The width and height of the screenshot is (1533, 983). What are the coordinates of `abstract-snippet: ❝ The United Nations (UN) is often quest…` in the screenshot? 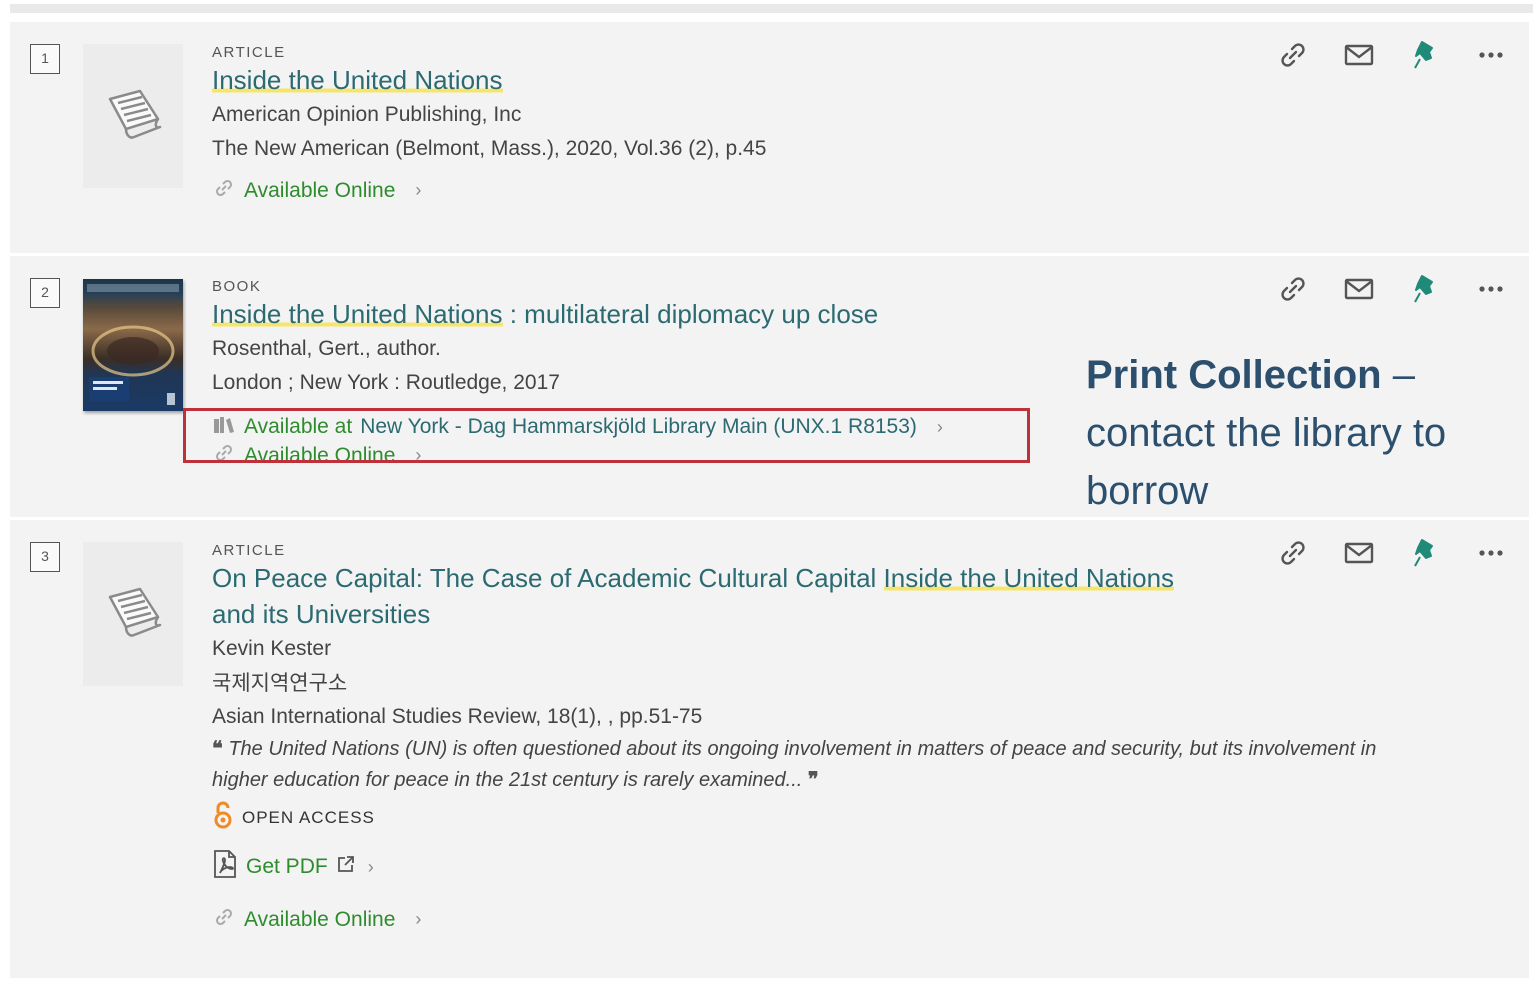 It's located at (807, 765).